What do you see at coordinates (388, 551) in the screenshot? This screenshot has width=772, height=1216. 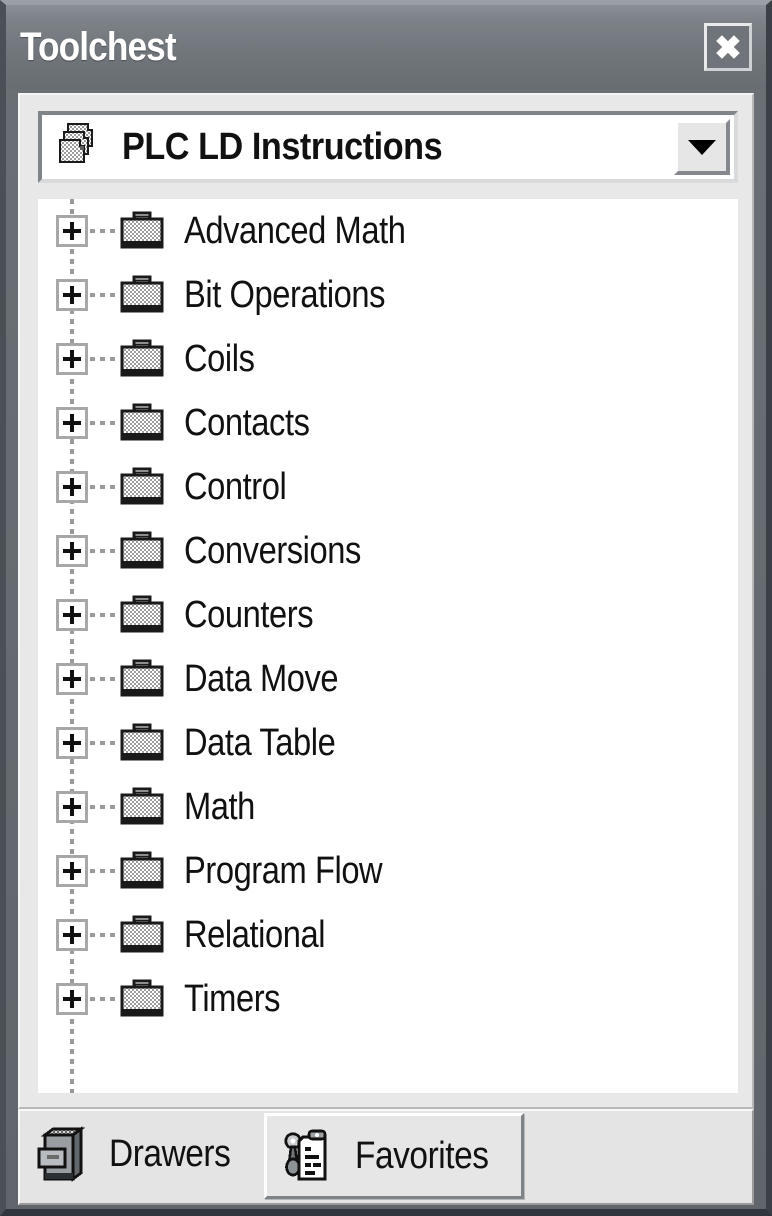 I see `tree-row: Conversions` at bounding box center [388, 551].